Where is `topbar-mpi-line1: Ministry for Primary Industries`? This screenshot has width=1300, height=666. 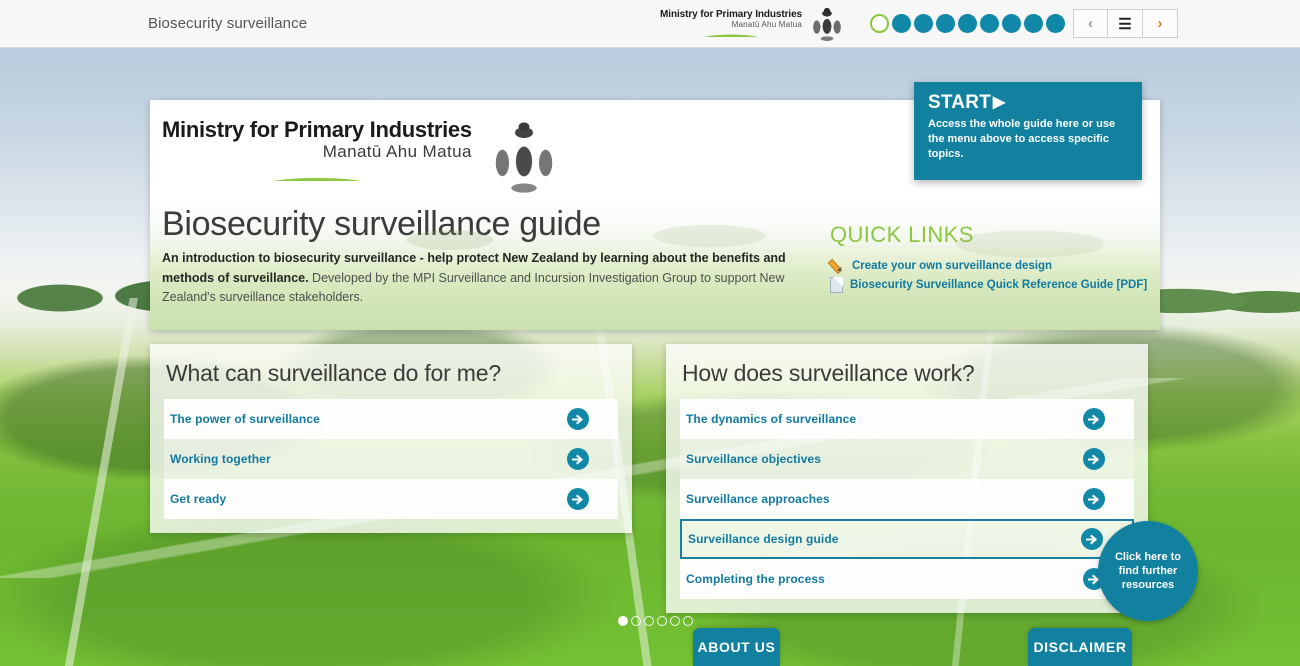 topbar-mpi-line1: Ministry for Primary Industries is located at coordinates (731, 14).